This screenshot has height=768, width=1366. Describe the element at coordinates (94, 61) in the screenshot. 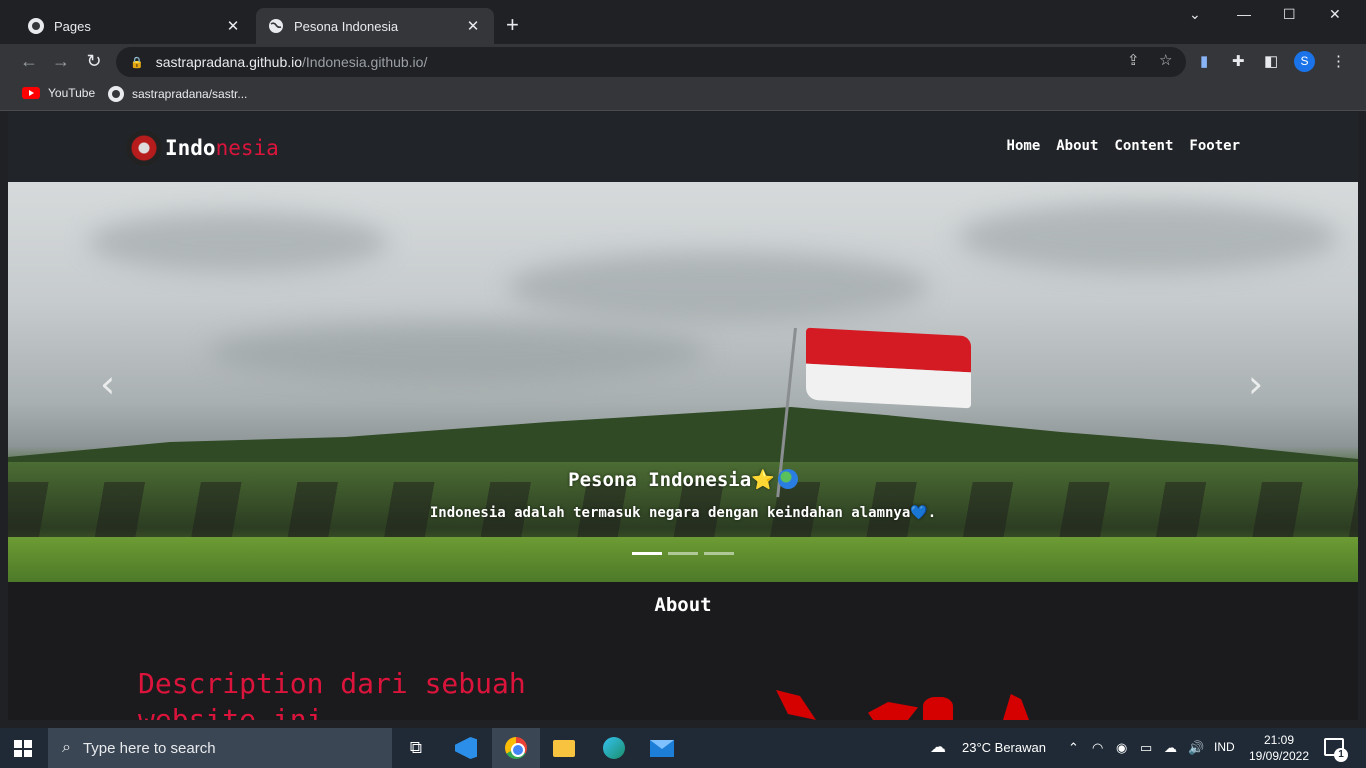

I see `reload-icon: ↻` at that location.